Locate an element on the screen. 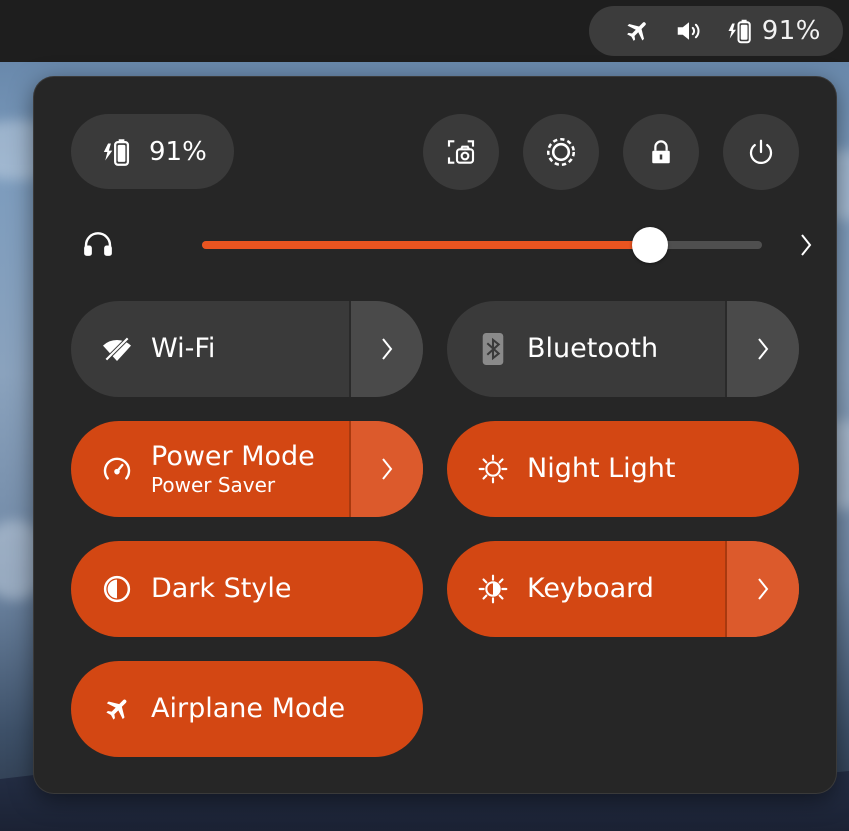  battery-percent-label: 91% is located at coordinates (178, 151).